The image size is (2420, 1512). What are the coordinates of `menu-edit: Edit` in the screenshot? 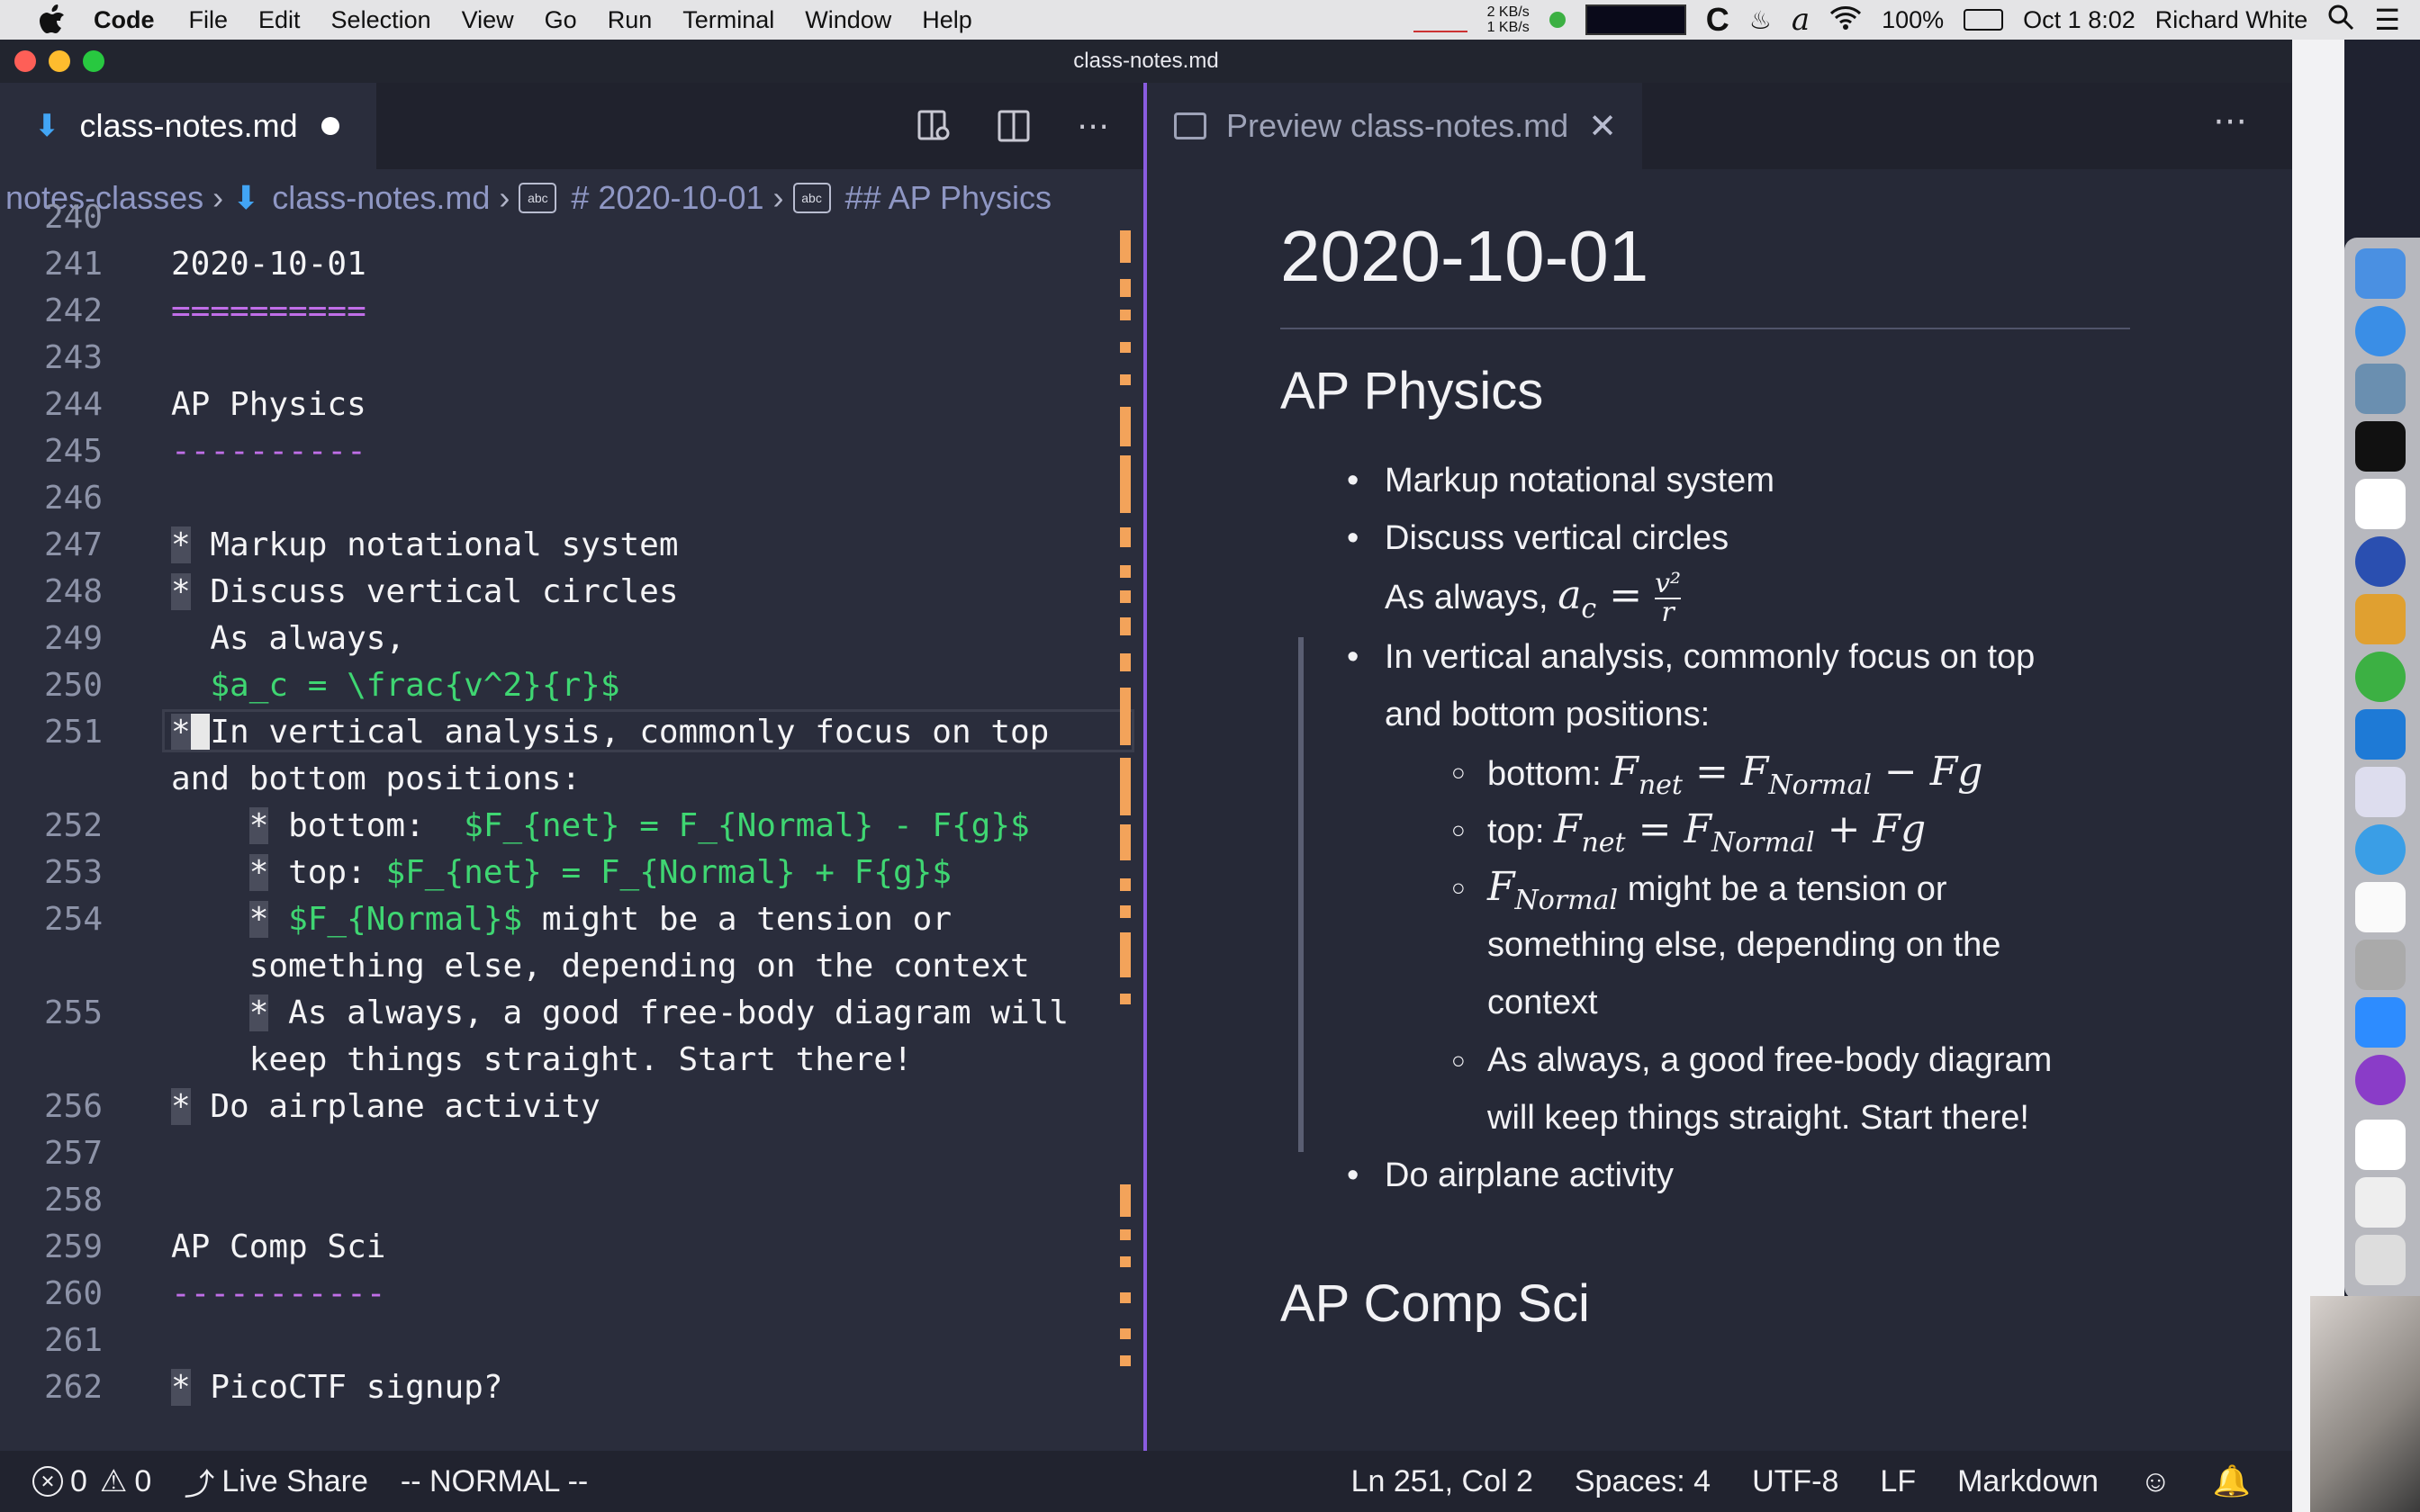 It's located at (279, 20).